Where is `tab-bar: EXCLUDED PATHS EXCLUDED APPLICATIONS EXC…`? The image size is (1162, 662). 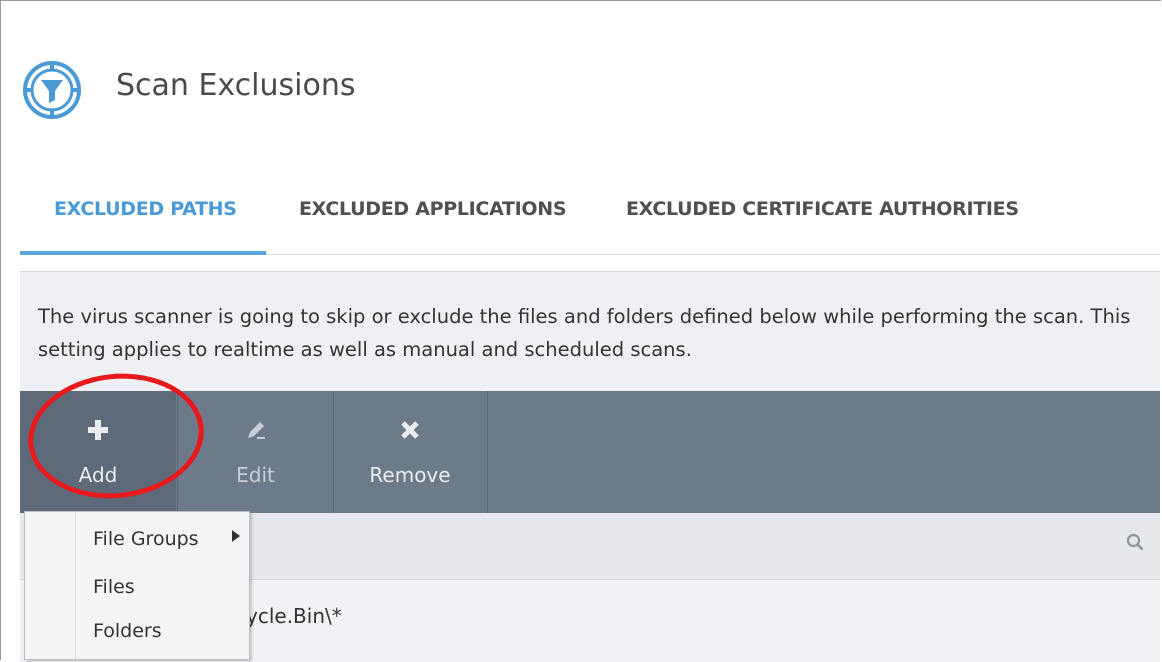
tab-bar: EXCLUDED PATHS EXCLUDED APPLICATIONS EXC… is located at coordinates (590, 217).